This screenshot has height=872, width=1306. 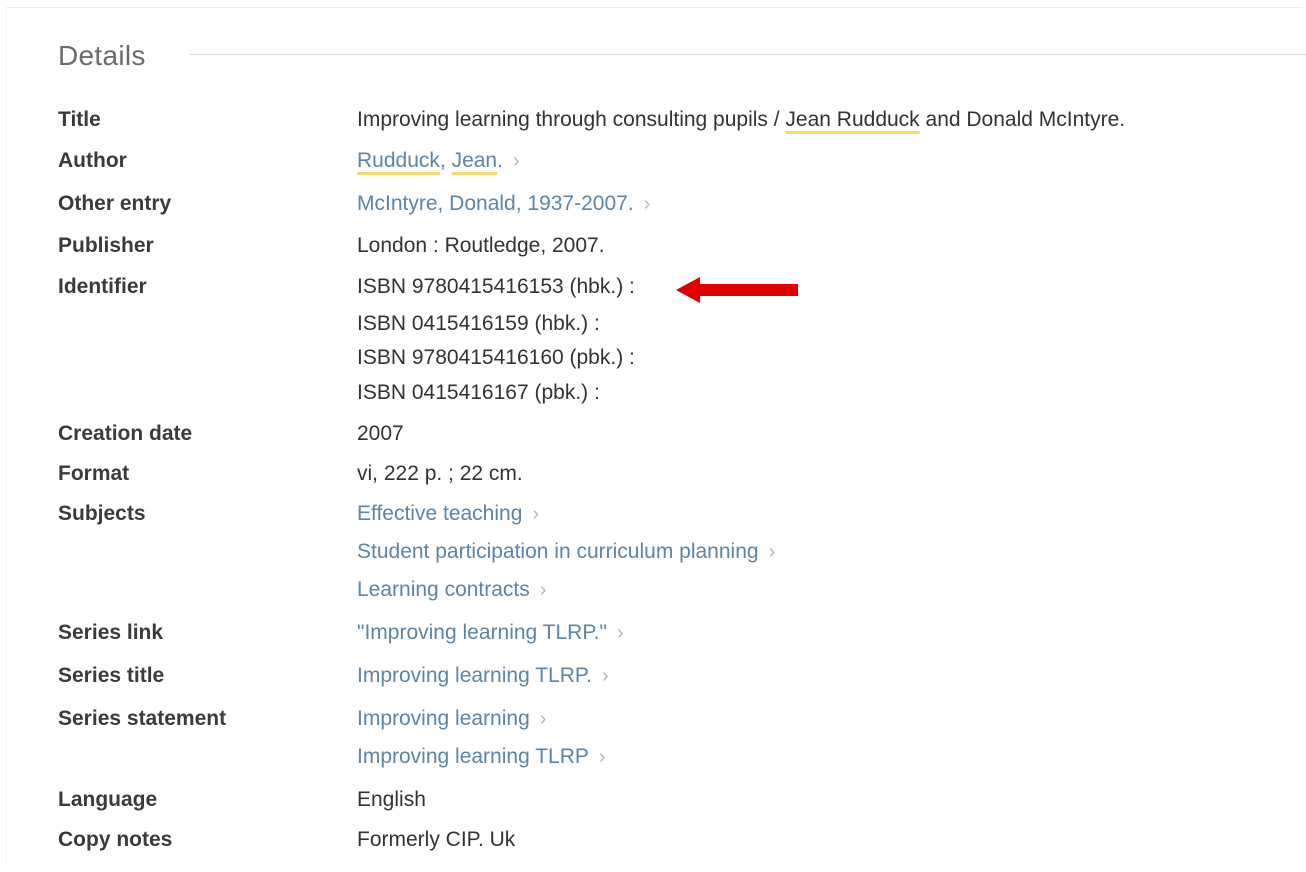 What do you see at coordinates (478, 323) in the screenshot?
I see `identifier-value: ISBN 0415416159 (hbk.) :` at bounding box center [478, 323].